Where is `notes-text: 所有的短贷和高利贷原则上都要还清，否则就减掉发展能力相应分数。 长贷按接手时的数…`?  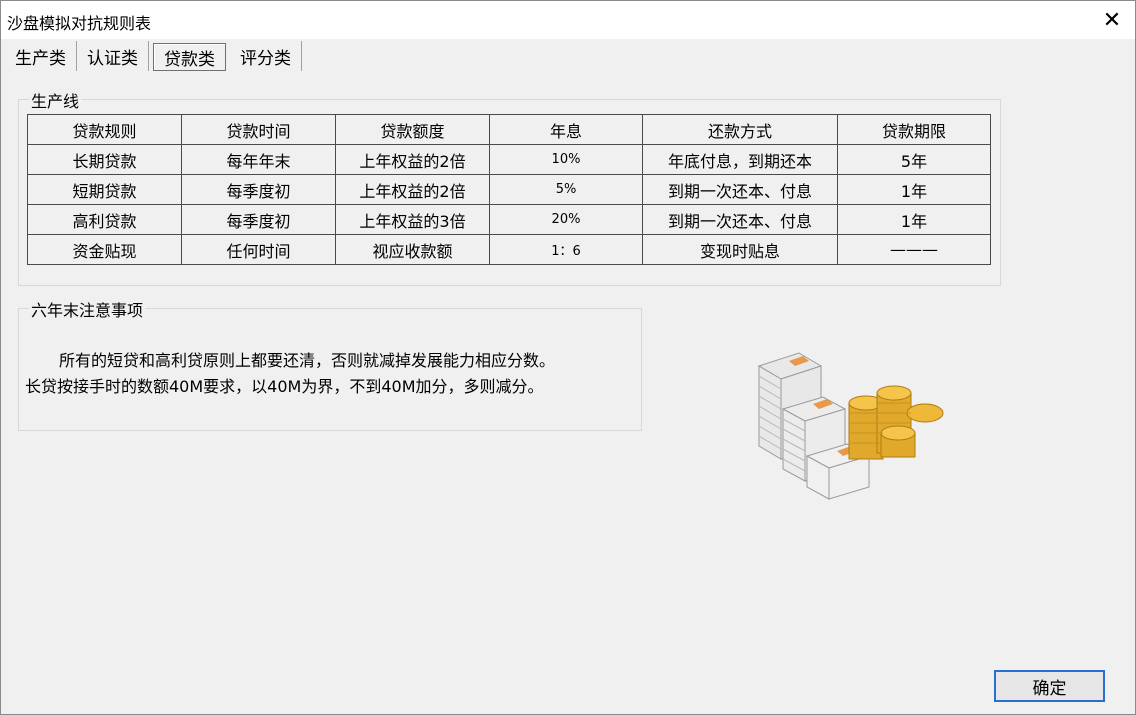
notes-text: 所有的短贷和高利贷原则上都要还清，否则就减掉发展能力相应分数。 长贷按接手时的数… is located at coordinates (330, 374).